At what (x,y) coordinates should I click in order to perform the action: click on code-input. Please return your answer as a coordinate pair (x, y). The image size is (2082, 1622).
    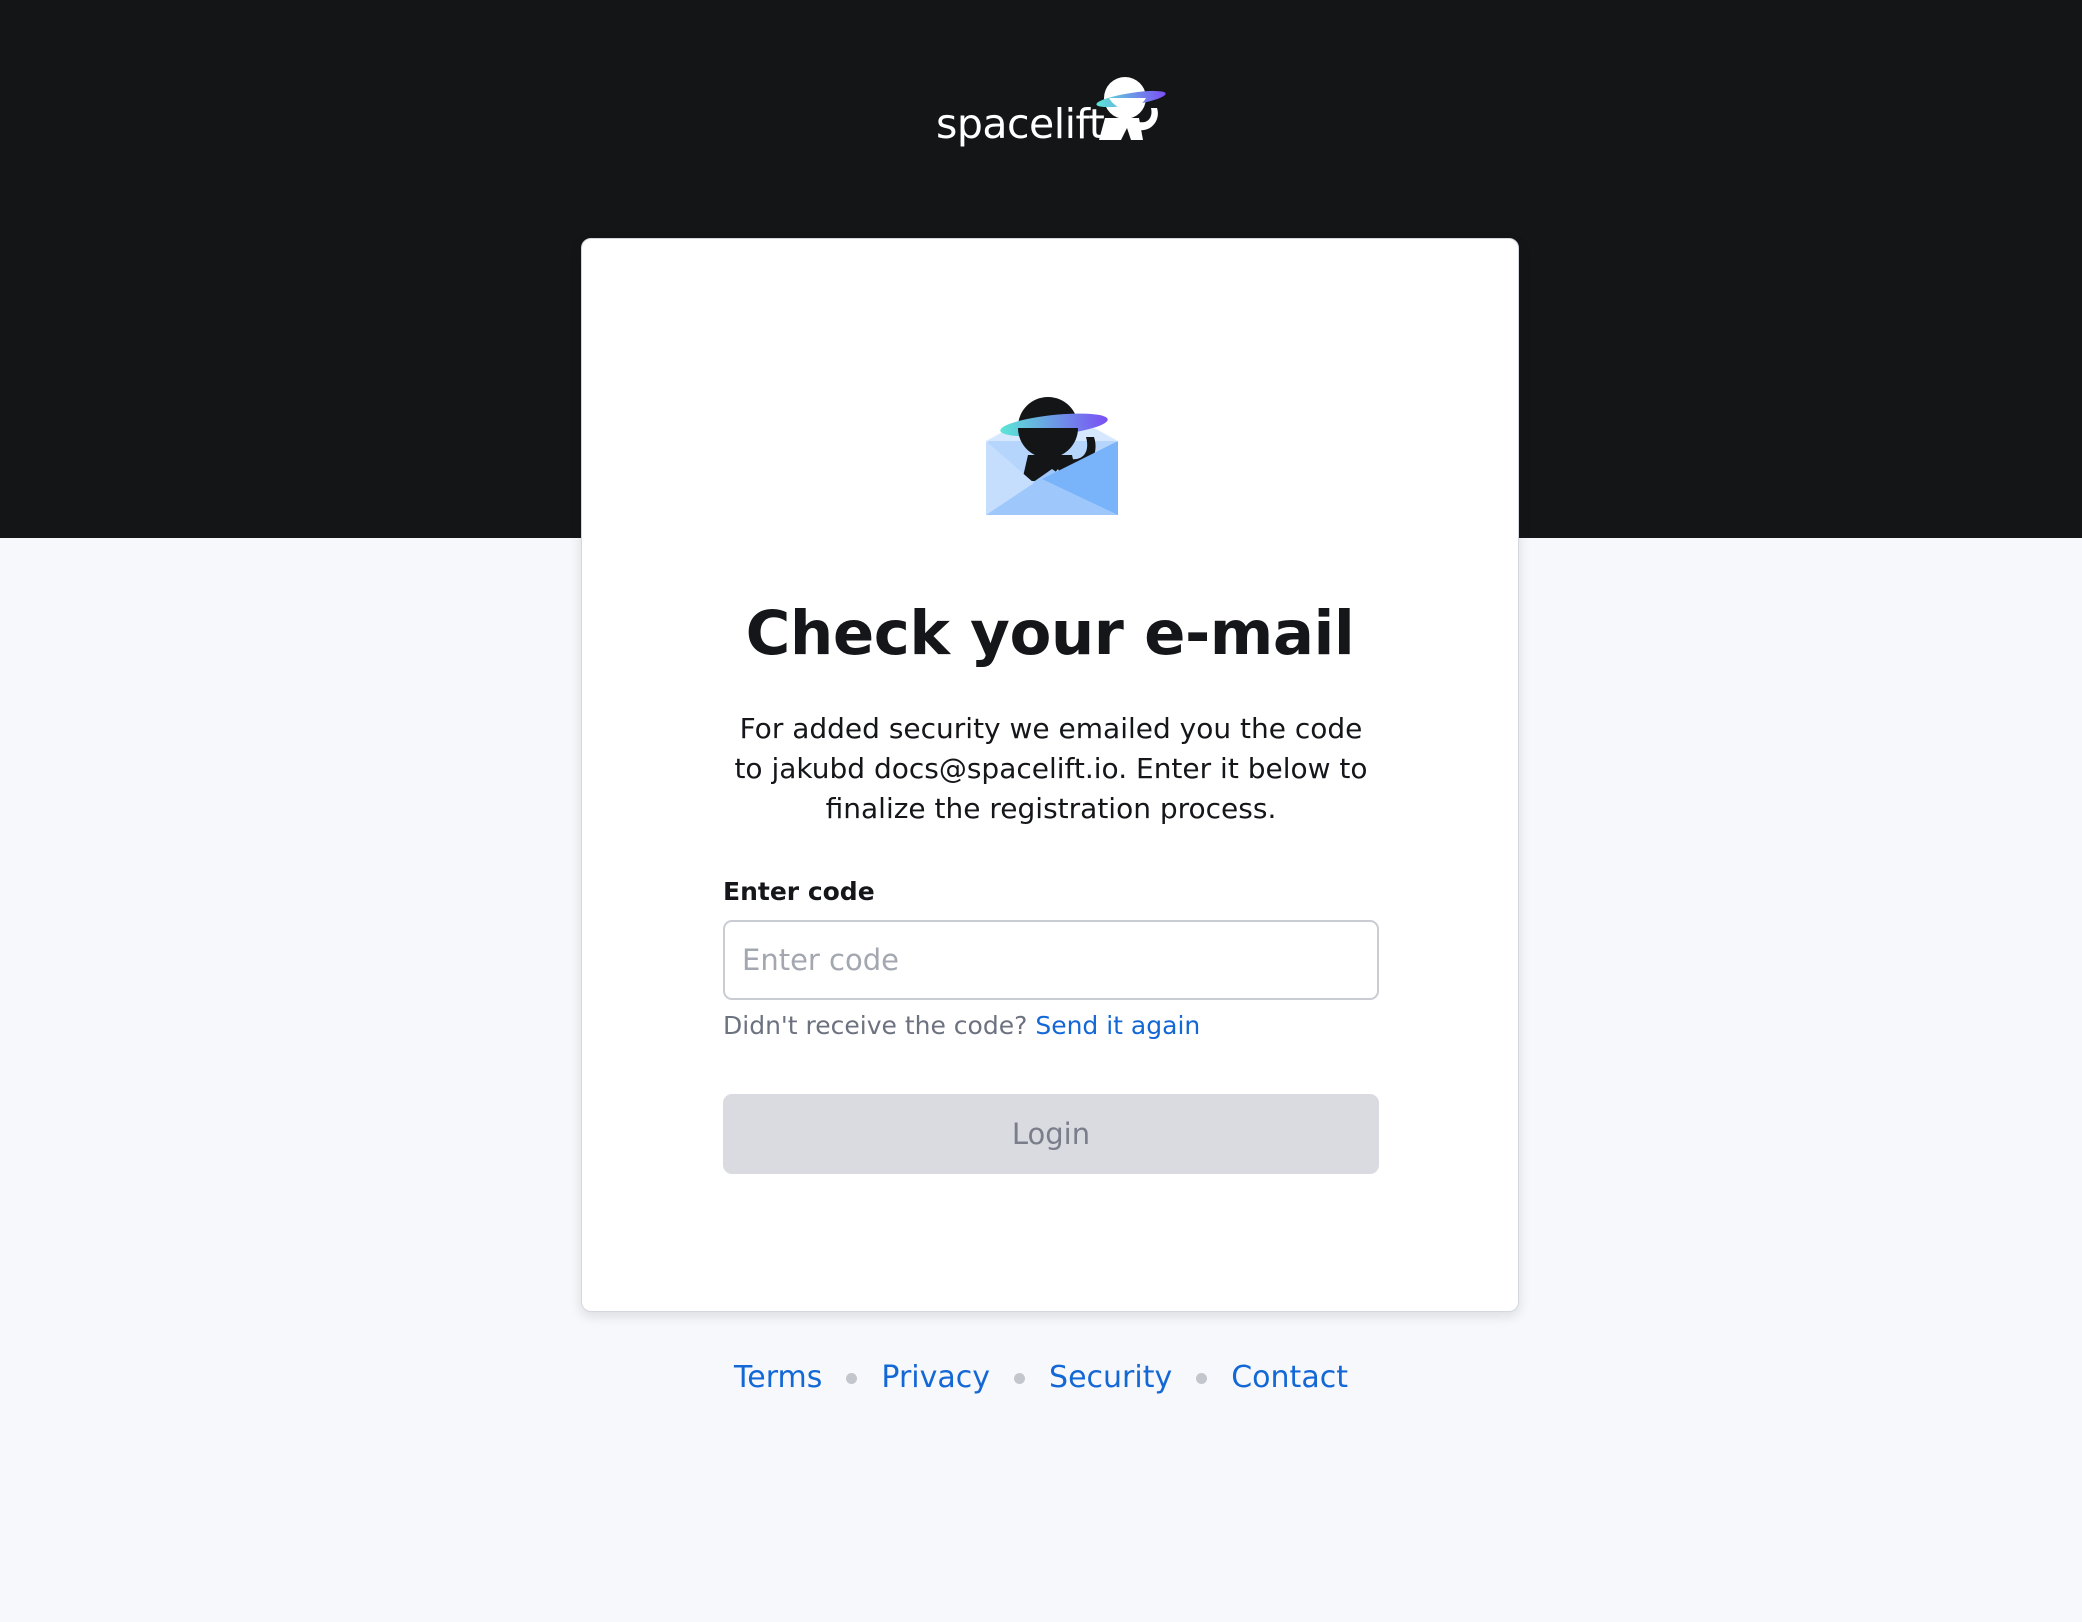
    Looking at the image, I should click on (1051, 960).